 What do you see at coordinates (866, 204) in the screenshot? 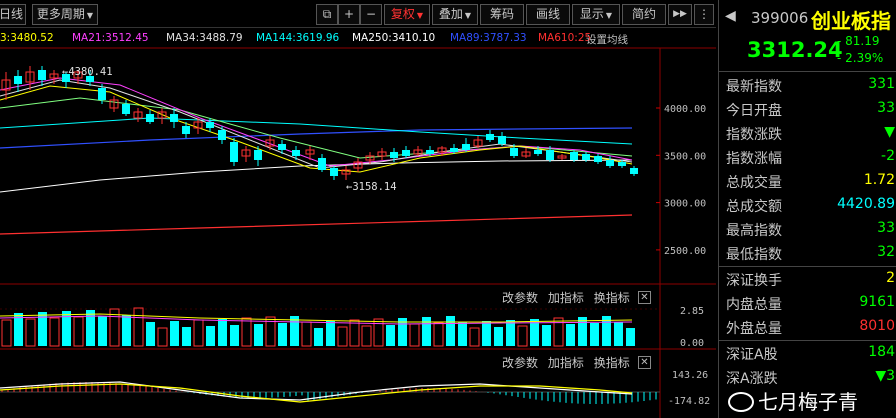
I see `quote-value: 4420.89` at bounding box center [866, 204].